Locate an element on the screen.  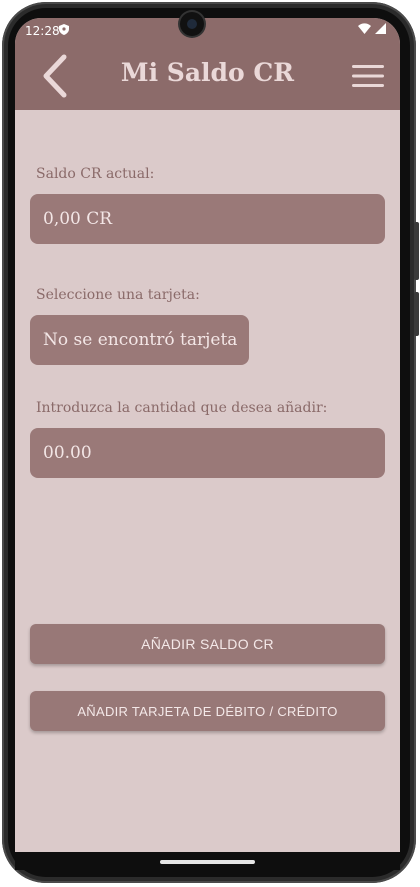
add-card-button: AÑADIR TARJETA DE DÉBITO / CRÉDITO is located at coordinates (207, 711).